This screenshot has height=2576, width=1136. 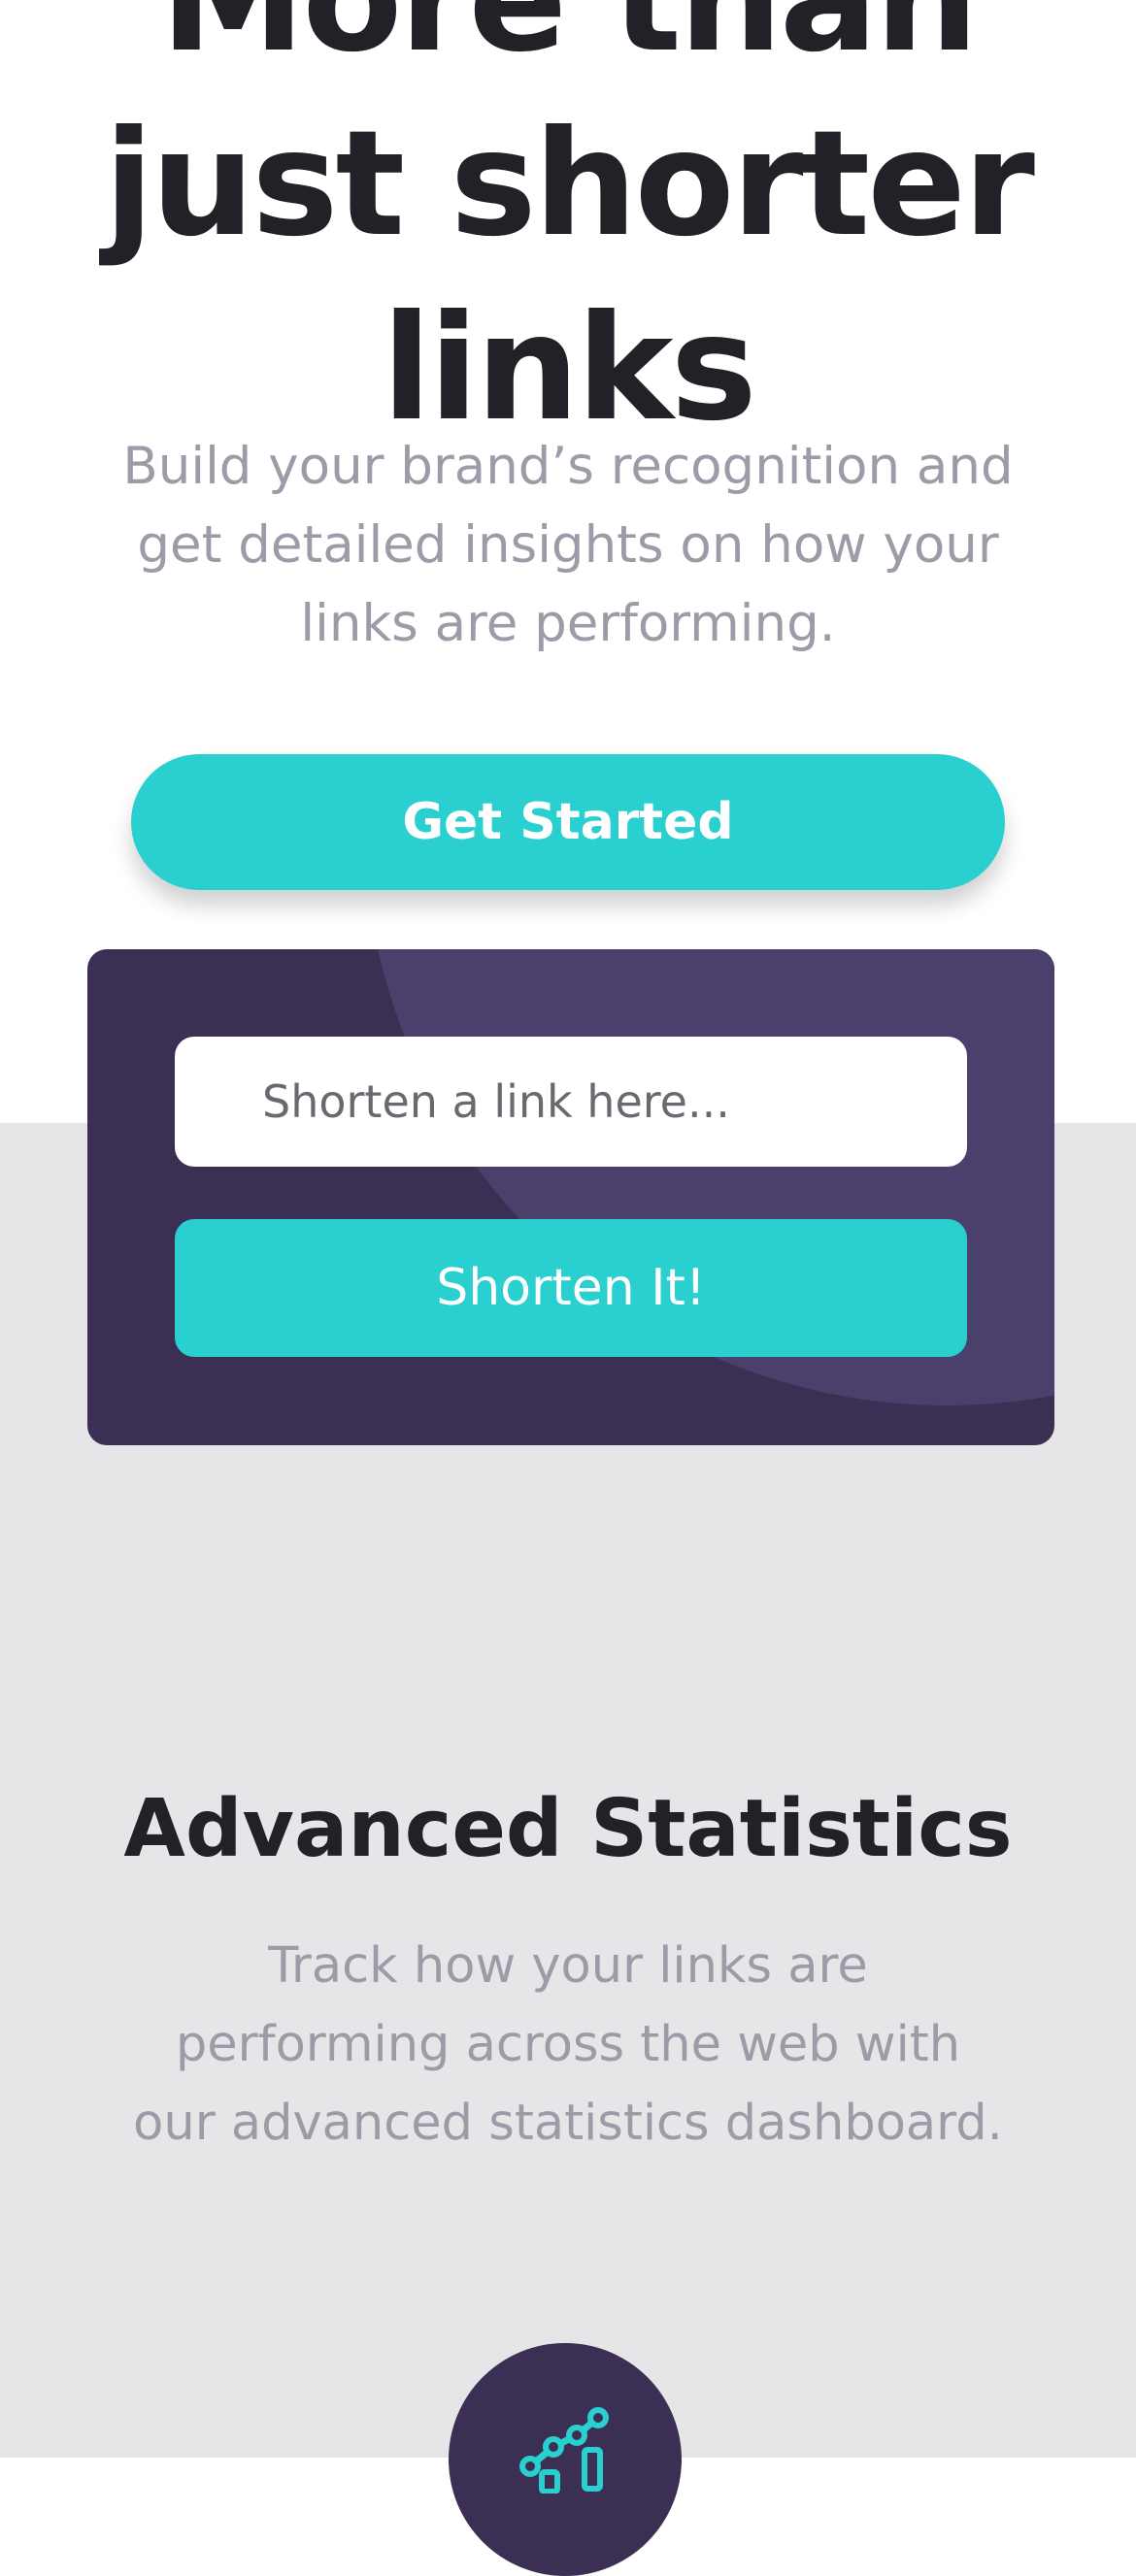 I want to click on chart-icon, so click(x=564, y=2450).